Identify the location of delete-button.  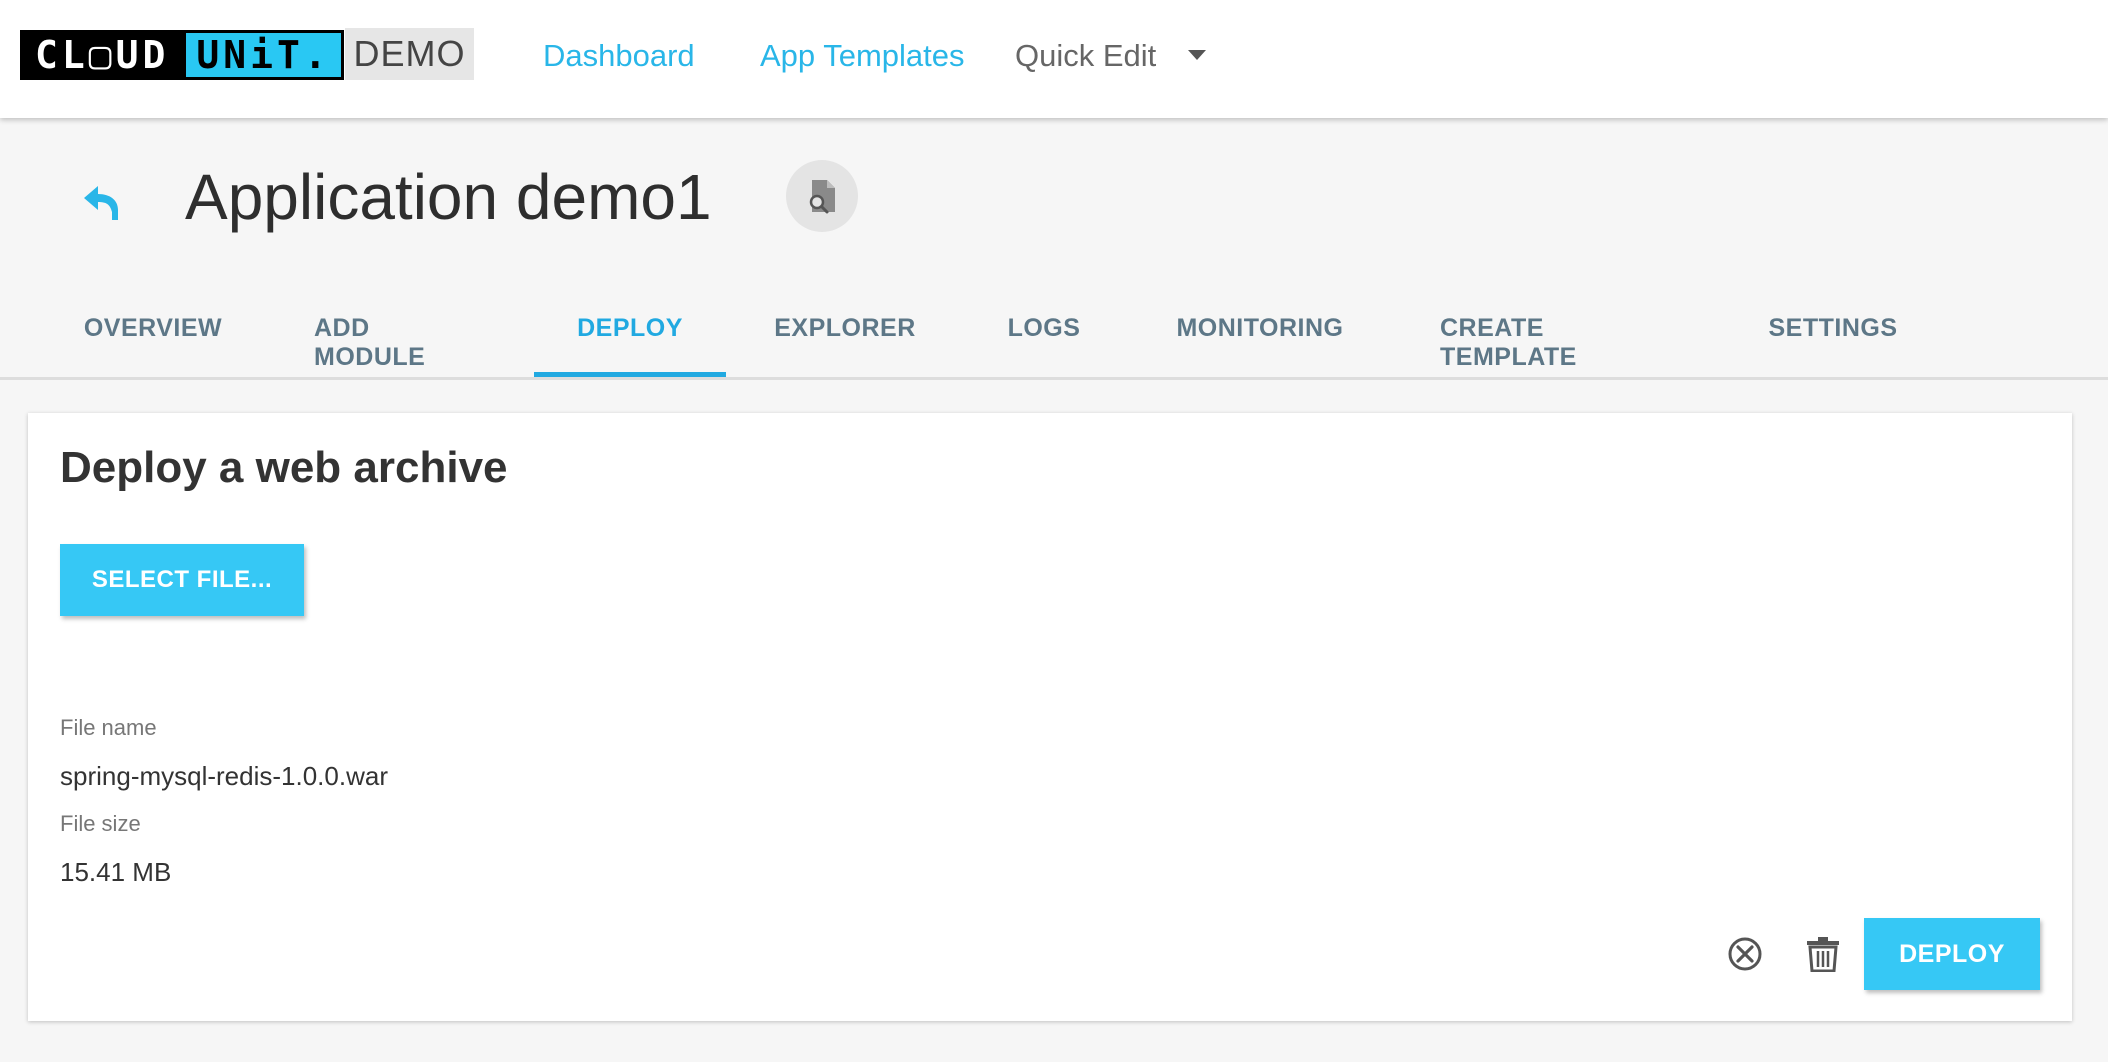
(1823, 954).